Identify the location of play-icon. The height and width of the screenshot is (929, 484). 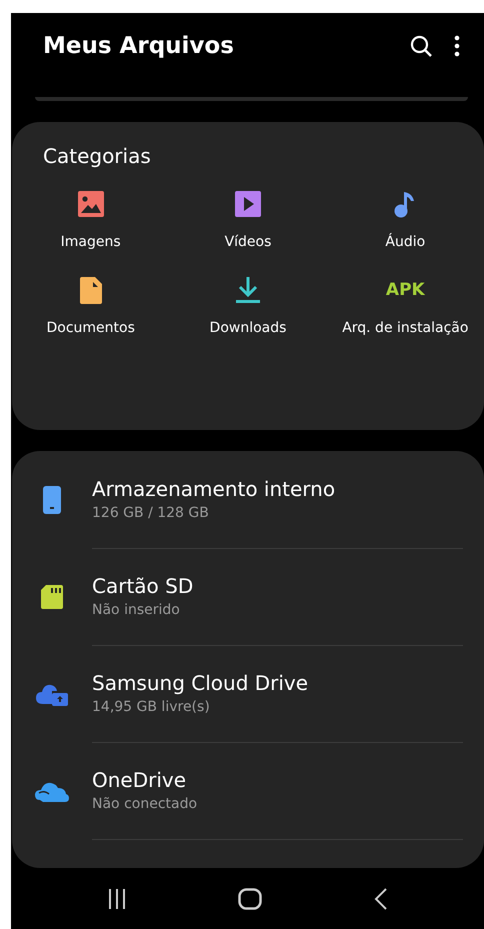
(247, 204).